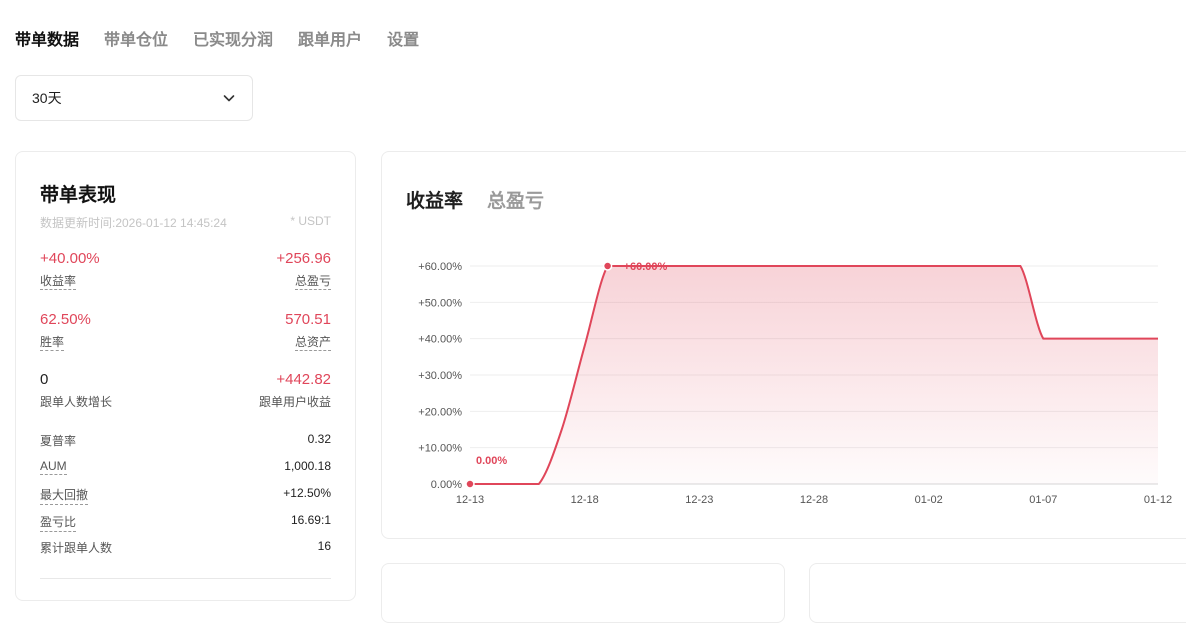 This screenshot has height=623, width=1186. I want to click on main-tabs: 带单数据 带单仓位 已实现分润 跟单用户 设置, so click(217, 41).